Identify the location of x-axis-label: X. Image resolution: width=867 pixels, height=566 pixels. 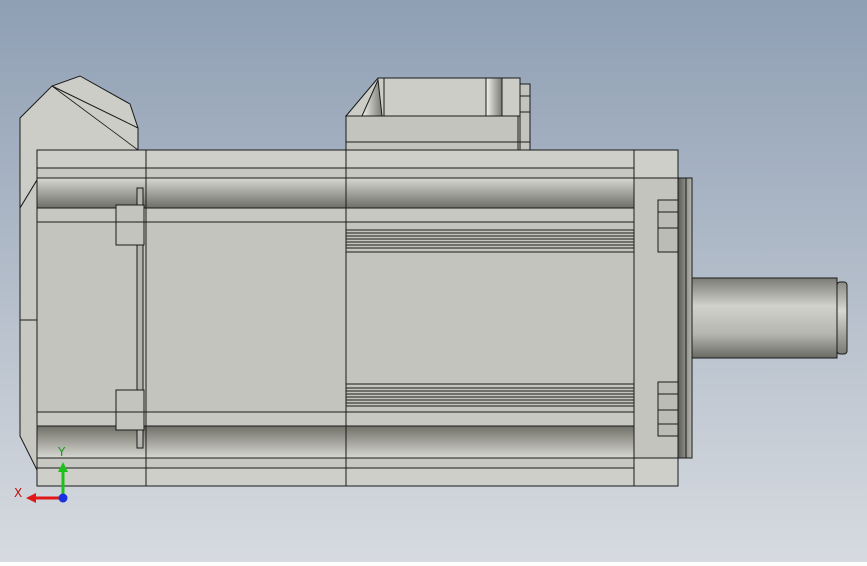
(18, 493).